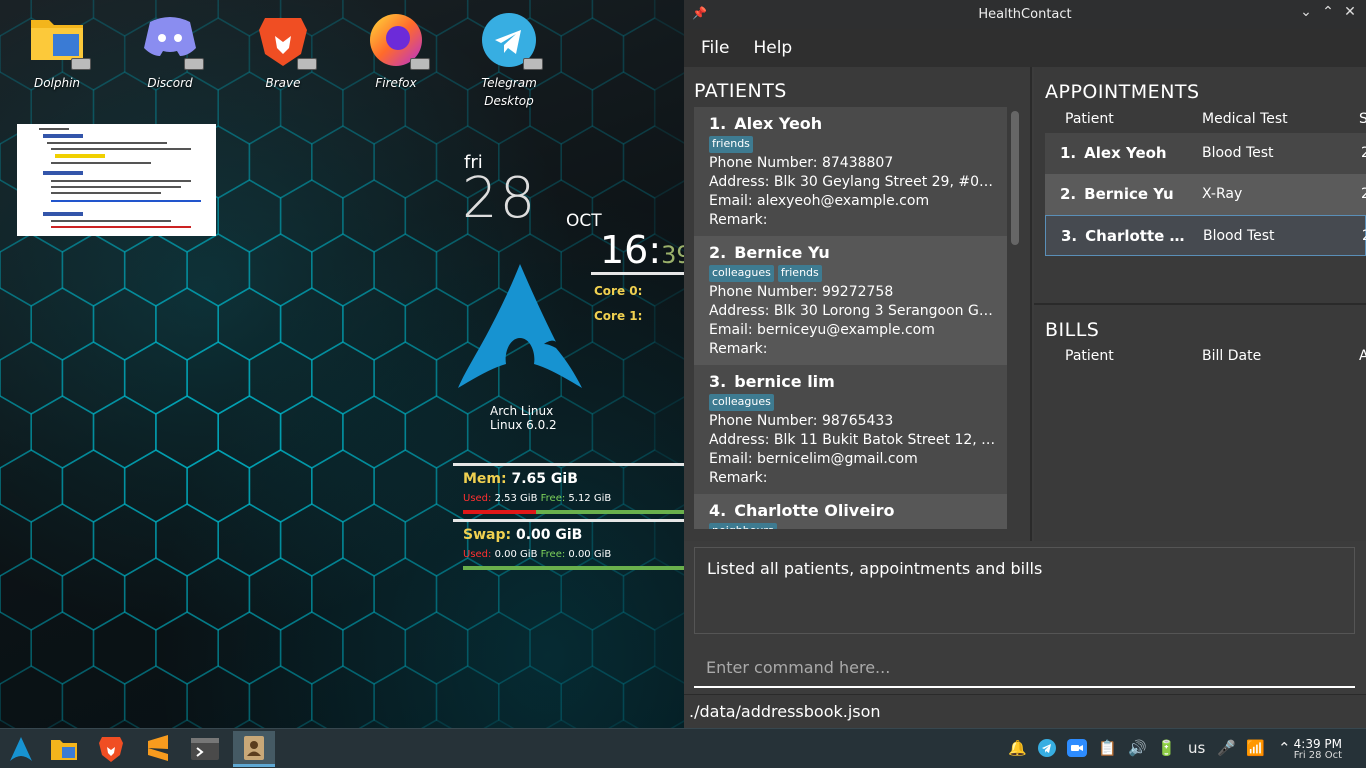  Describe the element at coordinates (814, 510) in the screenshot. I see `patient-name-text: Charlotte Oliveiro` at that location.